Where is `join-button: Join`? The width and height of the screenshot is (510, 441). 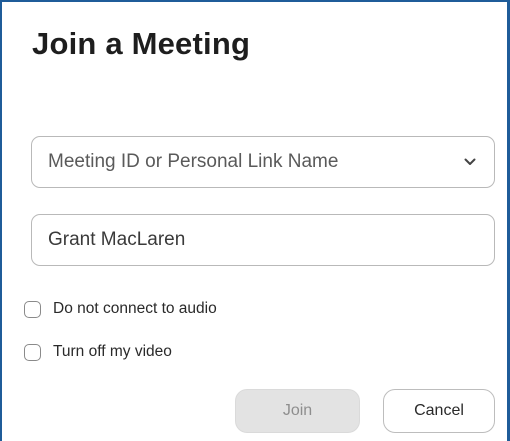 join-button: Join is located at coordinates (297, 411).